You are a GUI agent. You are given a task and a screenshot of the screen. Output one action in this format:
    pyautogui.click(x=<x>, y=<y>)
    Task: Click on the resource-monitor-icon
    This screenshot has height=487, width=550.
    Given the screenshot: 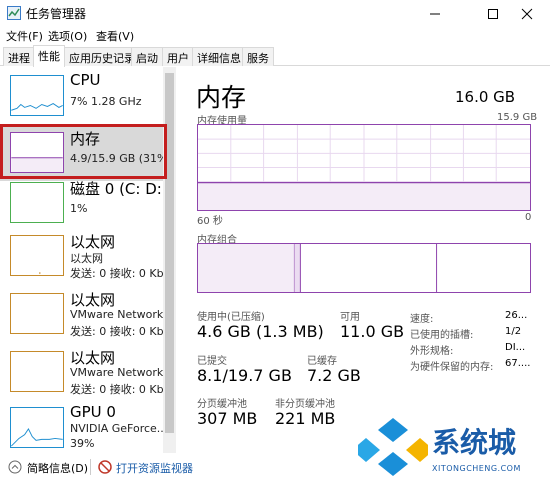 What is the action you would take?
    pyautogui.click(x=105, y=467)
    